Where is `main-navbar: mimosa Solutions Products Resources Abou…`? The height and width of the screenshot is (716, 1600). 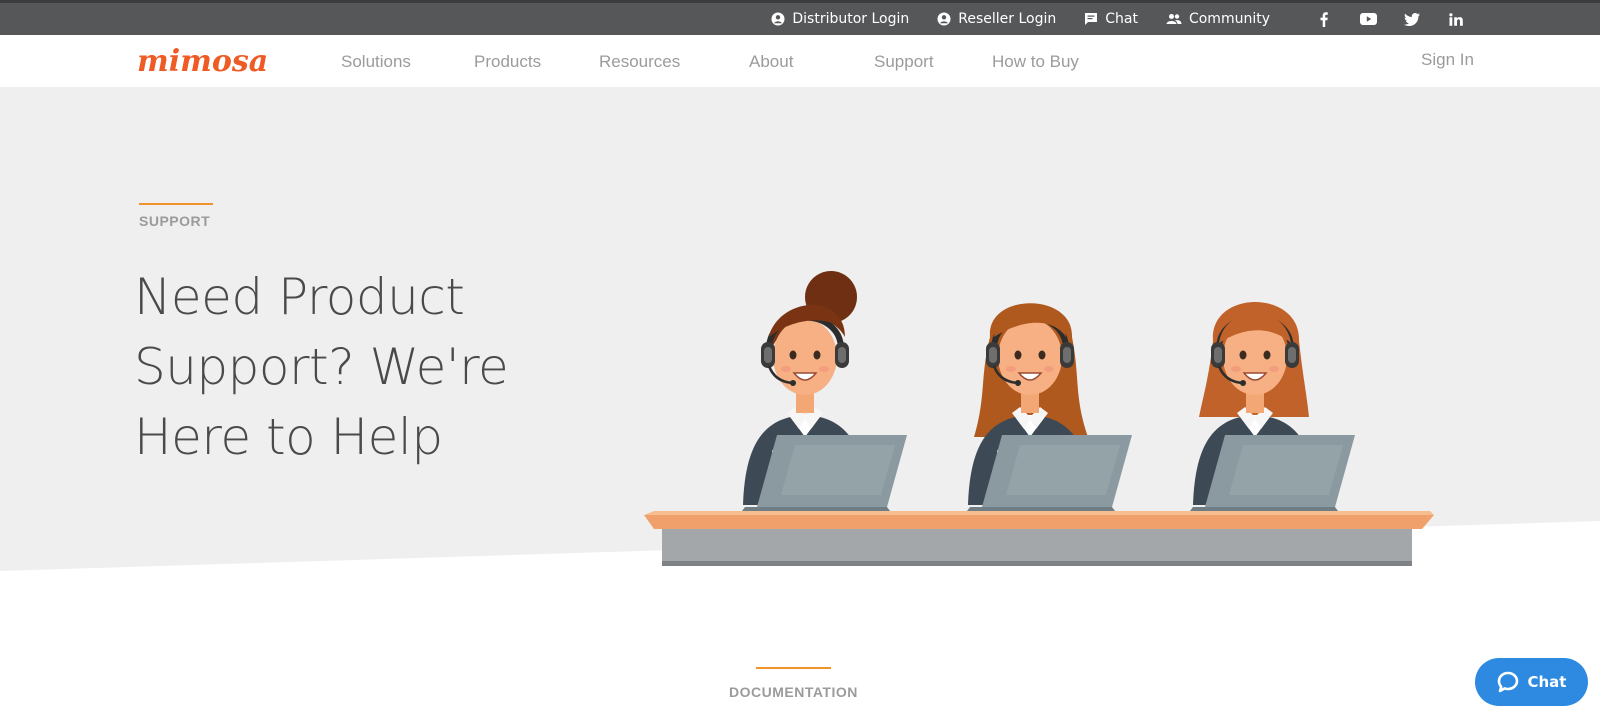 main-navbar: mimosa Solutions Products Resources Abou… is located at coordinates (800, 61).